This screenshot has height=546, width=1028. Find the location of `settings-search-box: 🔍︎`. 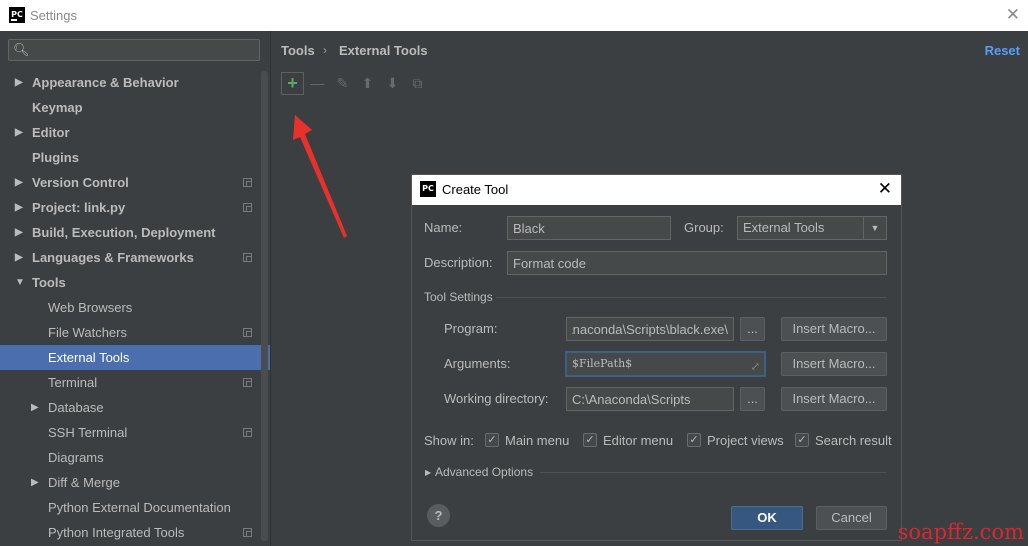

settings-search-box: 🔍︎ is located at coordinates (134, 50).